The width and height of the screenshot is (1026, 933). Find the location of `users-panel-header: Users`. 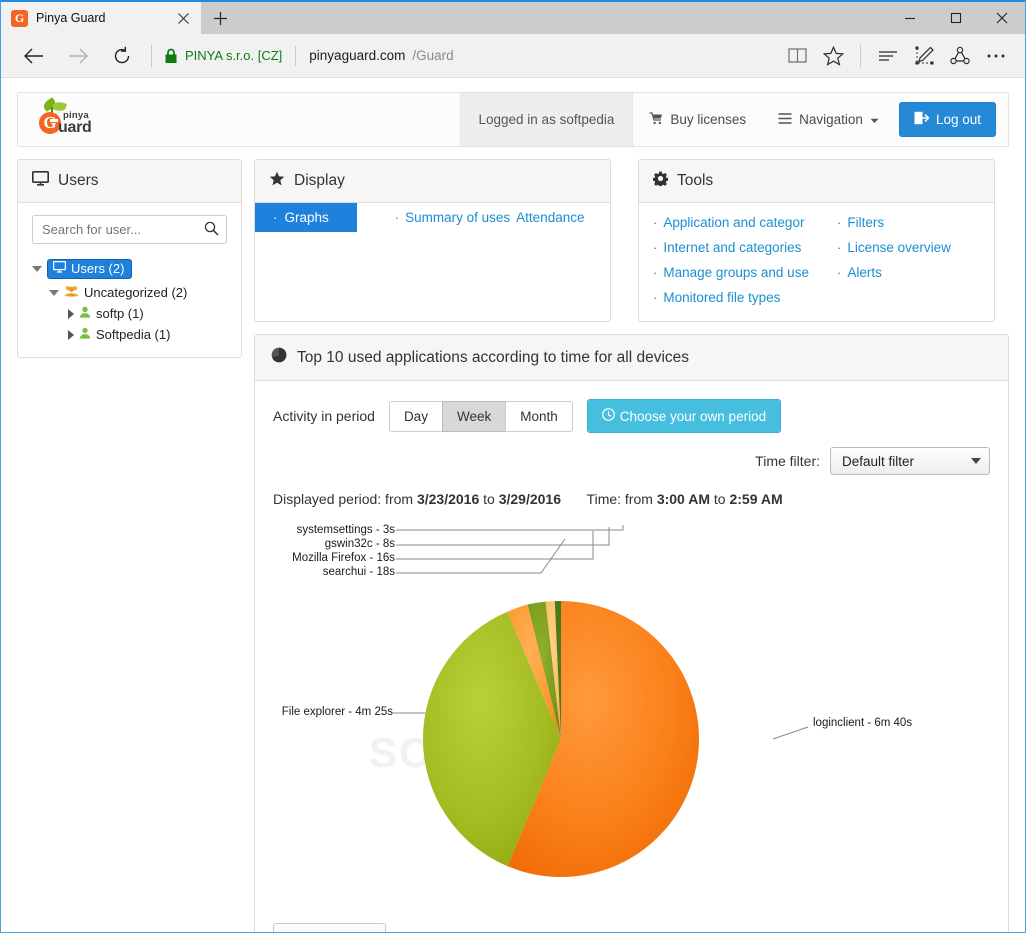

users-panel-header: Users is located at coordinates (129, 181).